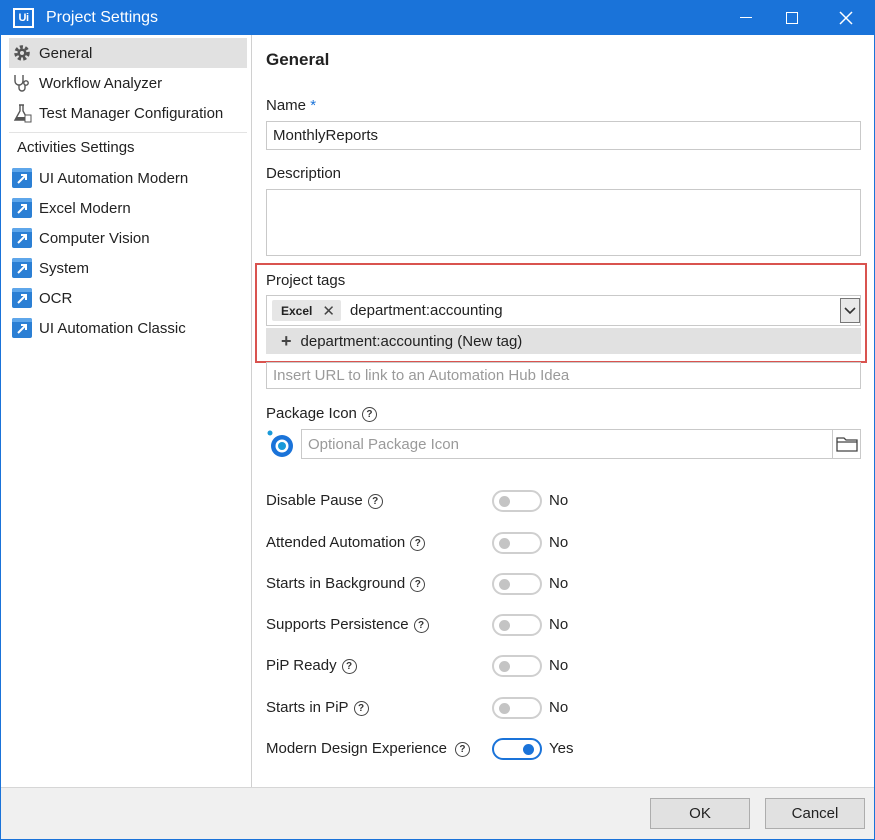 The width and height of the screenshot is (875, 840). I want to click on sidebar-item-ocr: OCR, so click(128, 298).